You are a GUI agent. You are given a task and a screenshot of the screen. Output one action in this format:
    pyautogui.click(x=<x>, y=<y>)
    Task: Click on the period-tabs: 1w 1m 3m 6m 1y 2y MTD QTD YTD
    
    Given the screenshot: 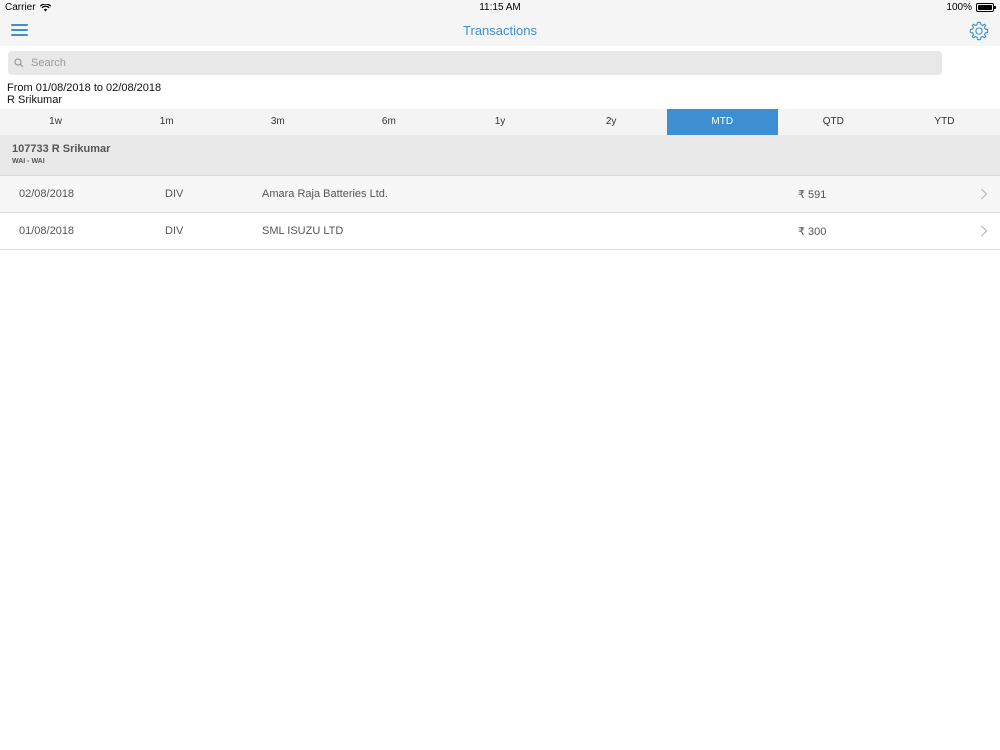 What is the action you would take?
    pyautogui.click(x=500, y=122)
    